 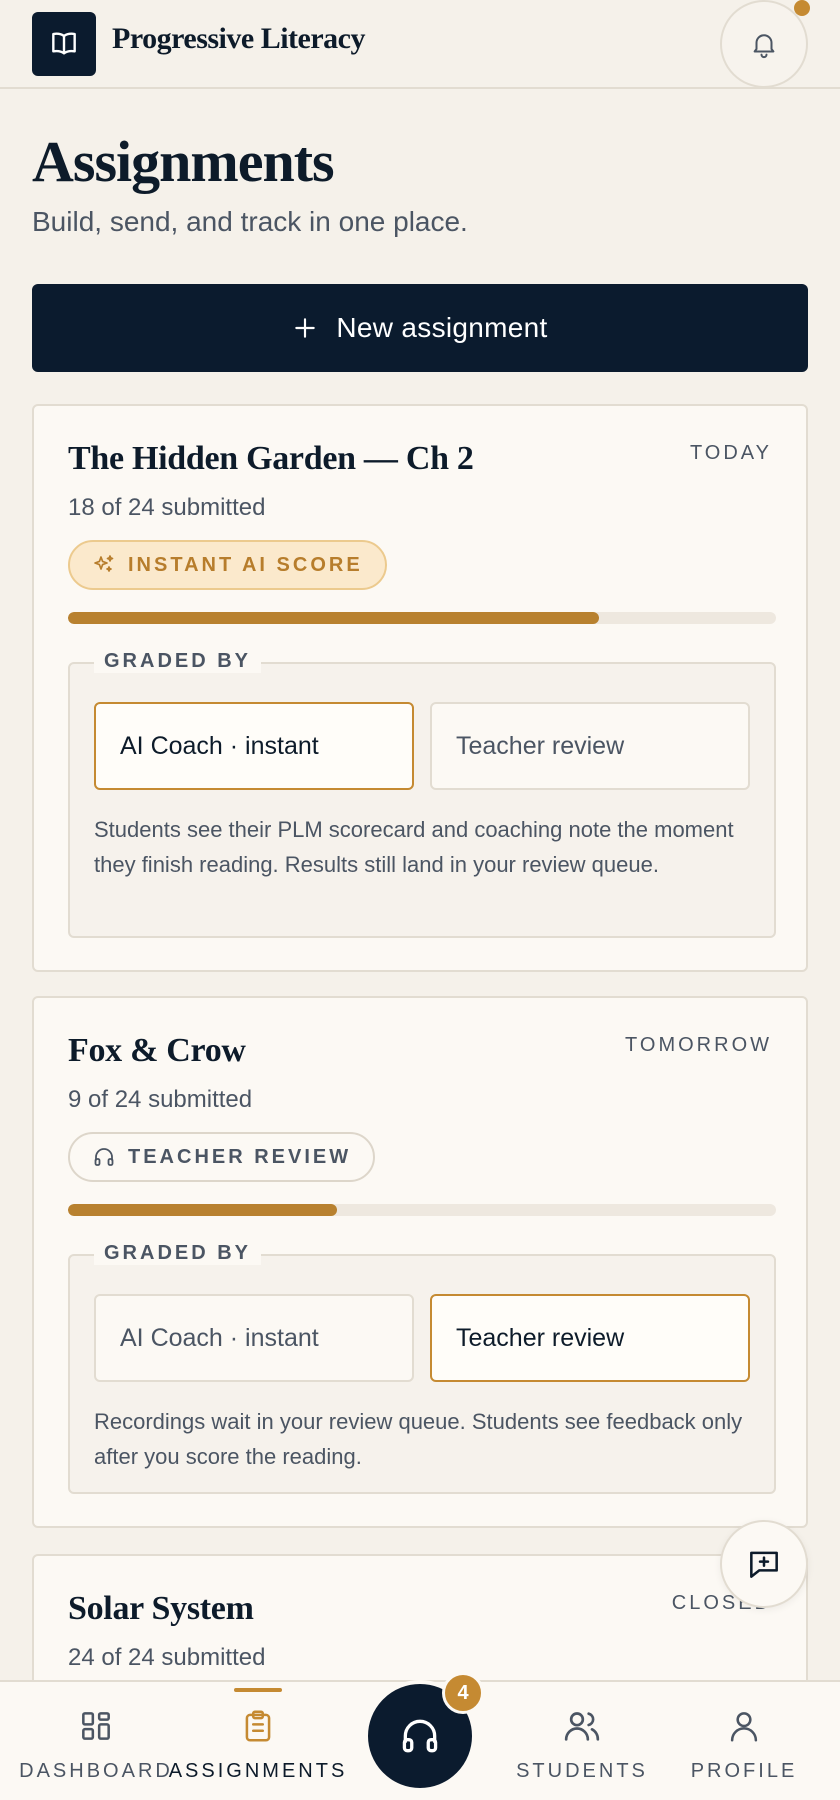 What do you see at coordinates (96, 1726) in the screenshot?
I see `grid-icon` at bounding box center [96, 1726].